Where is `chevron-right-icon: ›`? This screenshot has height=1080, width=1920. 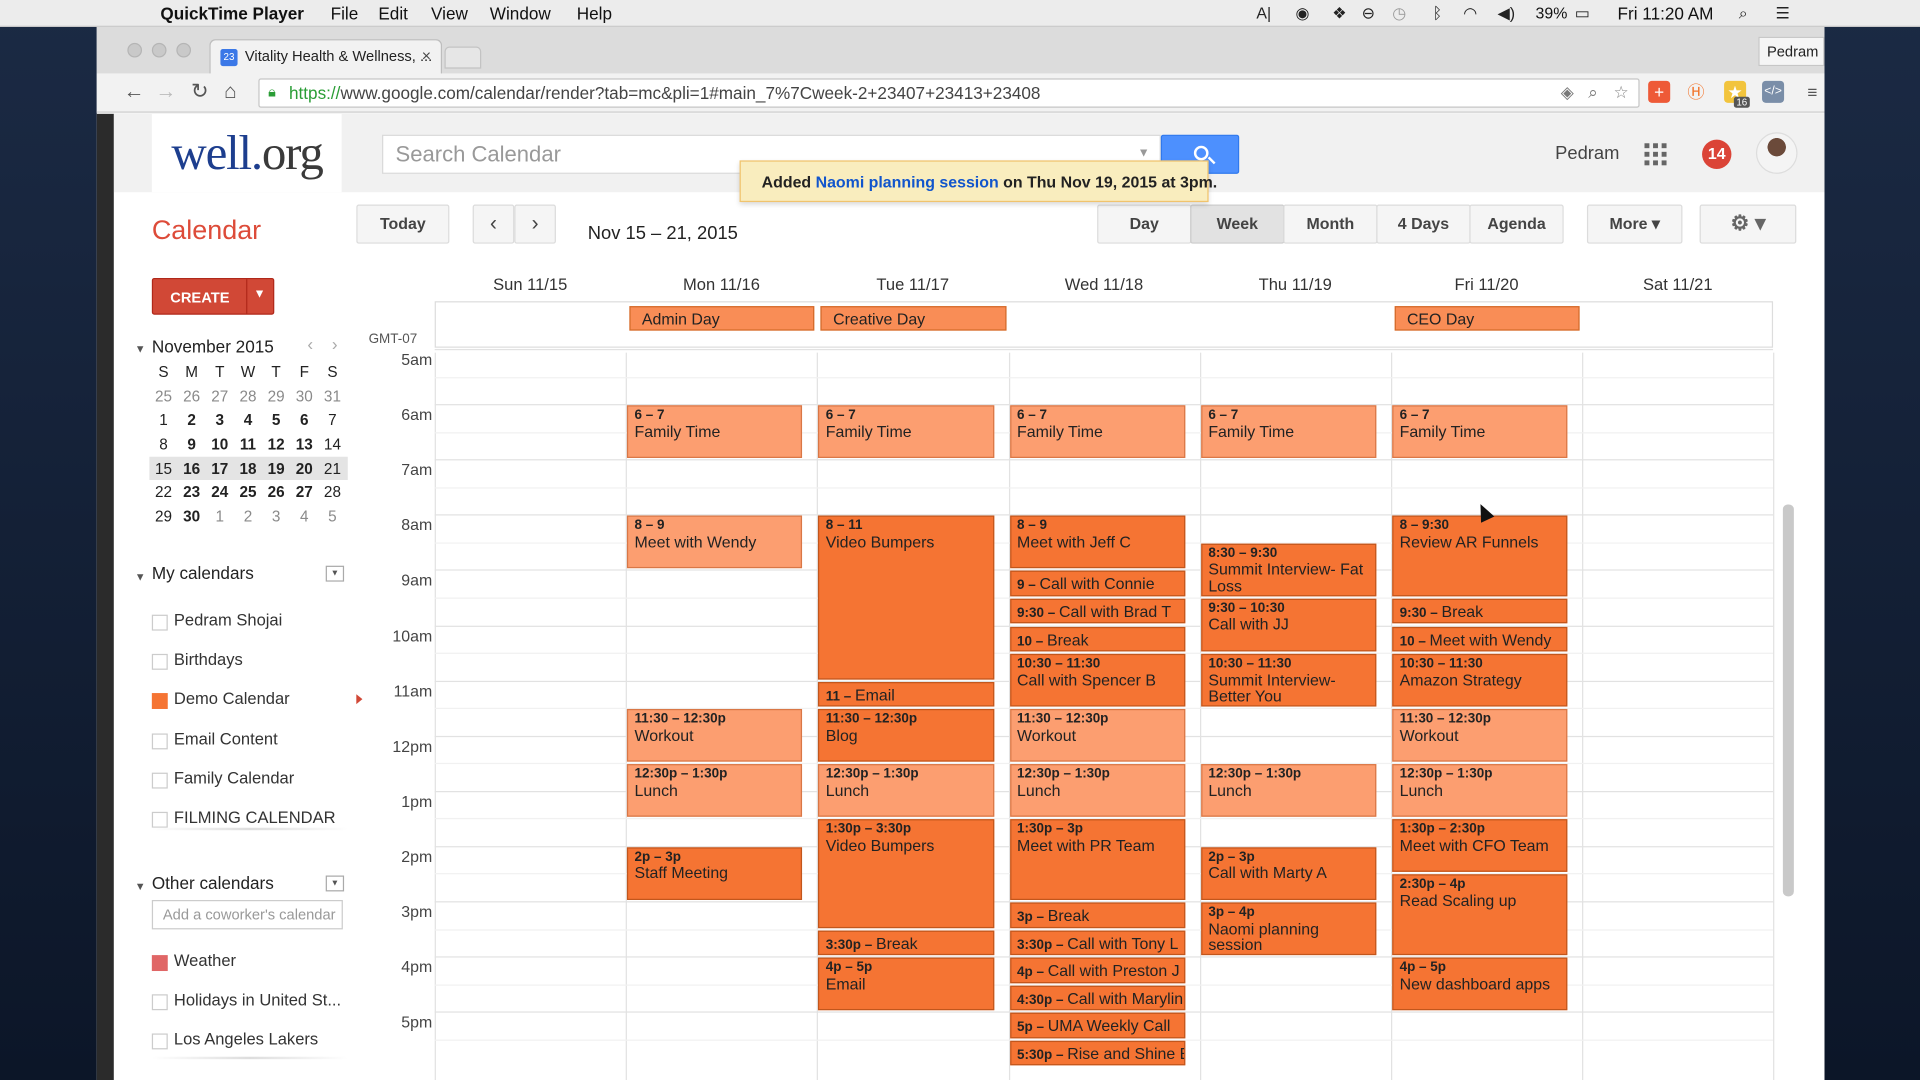 chevron-right-icon: › is located at coordinates (535, 224).